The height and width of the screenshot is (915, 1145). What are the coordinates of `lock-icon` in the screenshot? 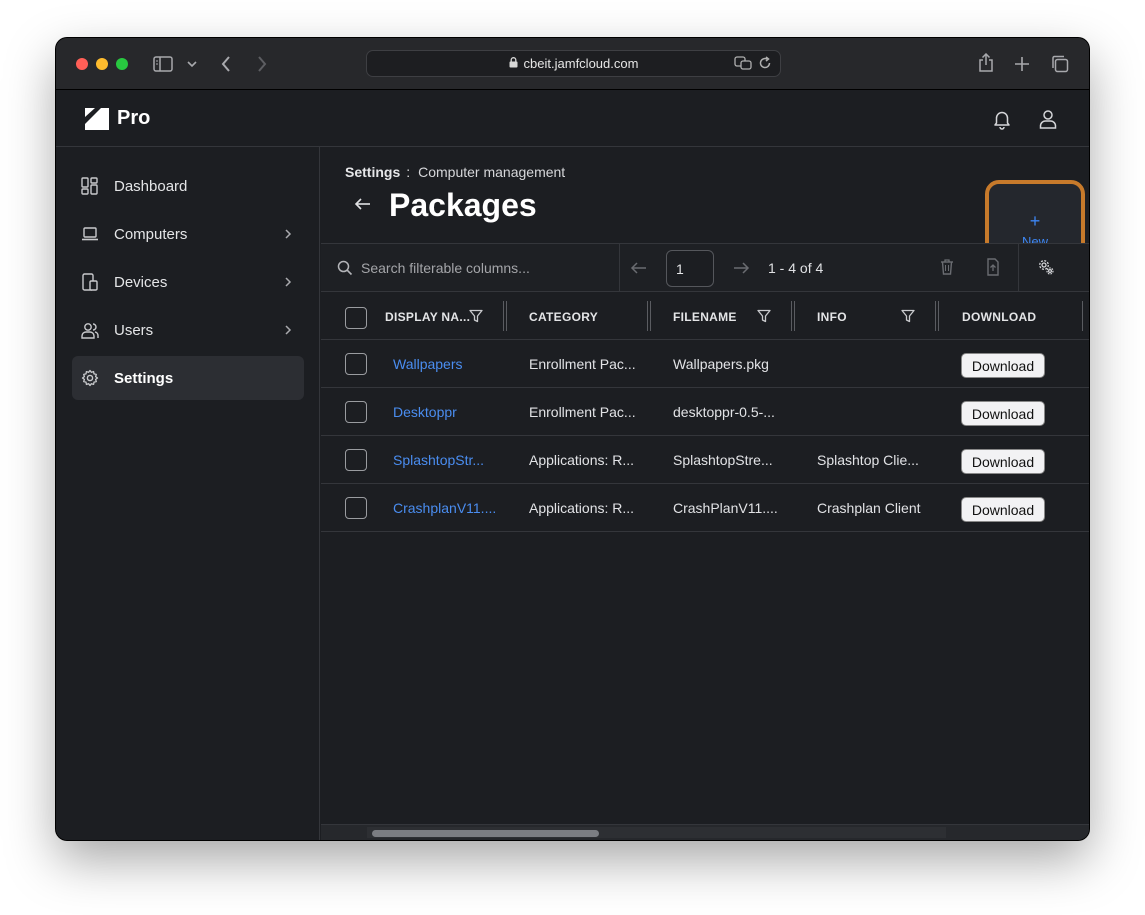 It's located at (513, 63).